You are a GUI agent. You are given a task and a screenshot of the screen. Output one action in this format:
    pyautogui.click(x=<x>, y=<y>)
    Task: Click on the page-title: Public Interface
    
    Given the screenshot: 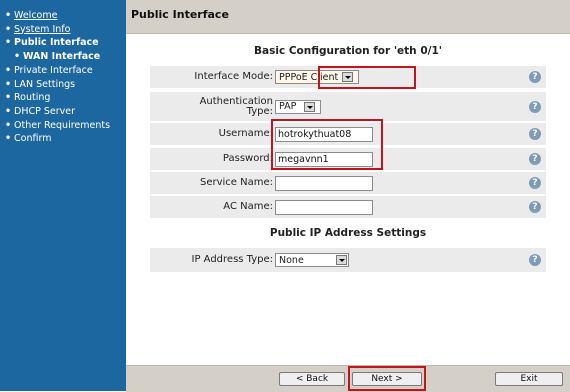 What is the action you would take?
    pyautogui.click(x=348, y=17)
    